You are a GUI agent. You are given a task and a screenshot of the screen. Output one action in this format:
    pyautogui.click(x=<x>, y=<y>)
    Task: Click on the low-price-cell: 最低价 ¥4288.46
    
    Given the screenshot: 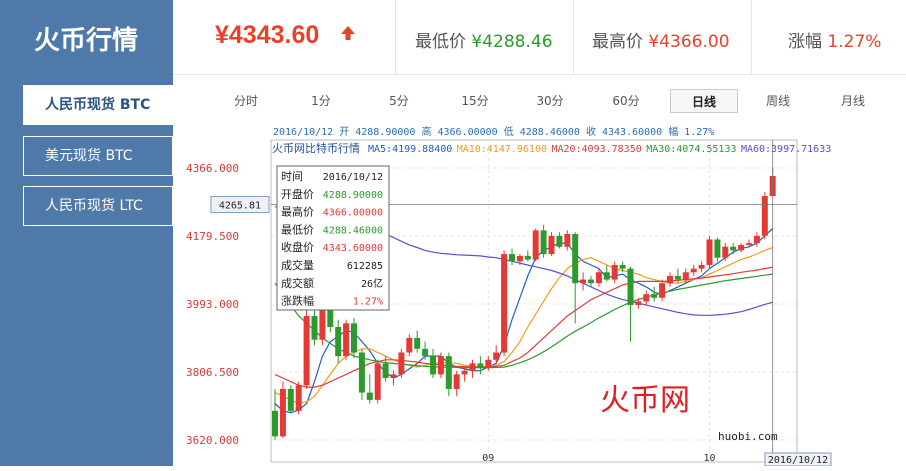 What is the action you would take?
    pyautogui.click(x=485, y=37)
    